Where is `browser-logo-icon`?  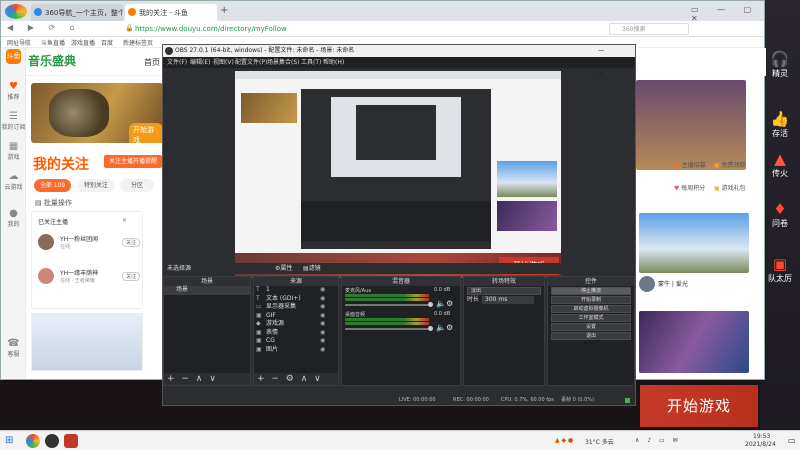 browser-logo-icon is located at coordinates (16, 11).